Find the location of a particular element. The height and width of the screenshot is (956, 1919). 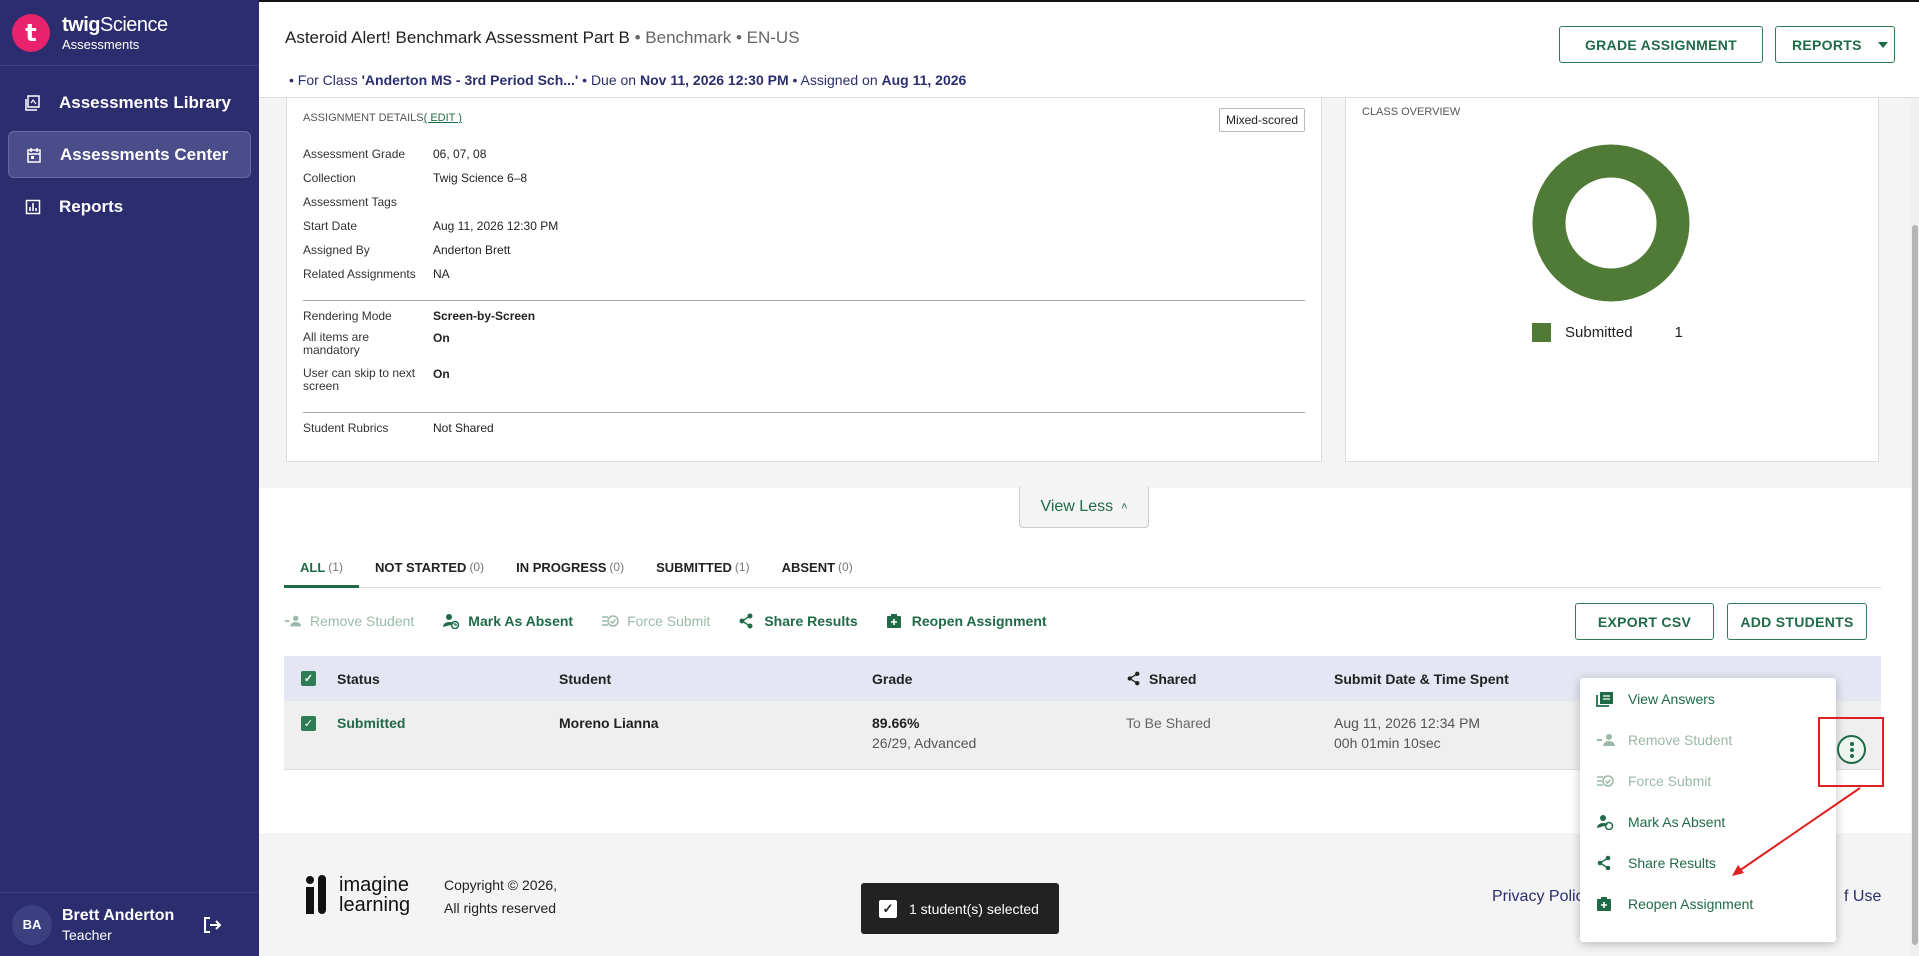

row-actions-kebab-button is located at coordinates (1851, 749).